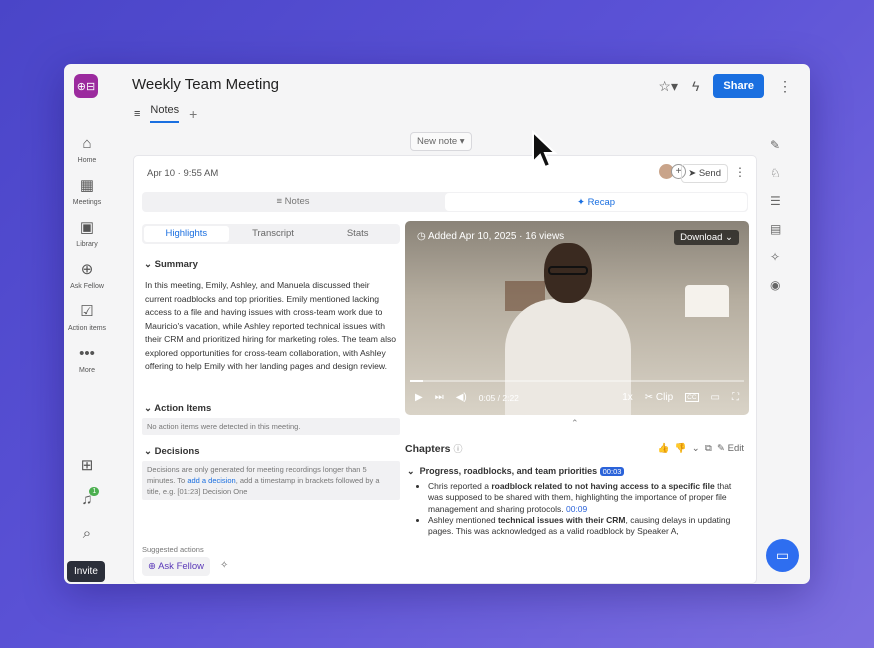 The width and height of the screenshot is (874, 648). What do you see at coordinates (659, 397) in the screenshot?
I see `clip-button: ✂ Clip` at bounding box center [659, 397].